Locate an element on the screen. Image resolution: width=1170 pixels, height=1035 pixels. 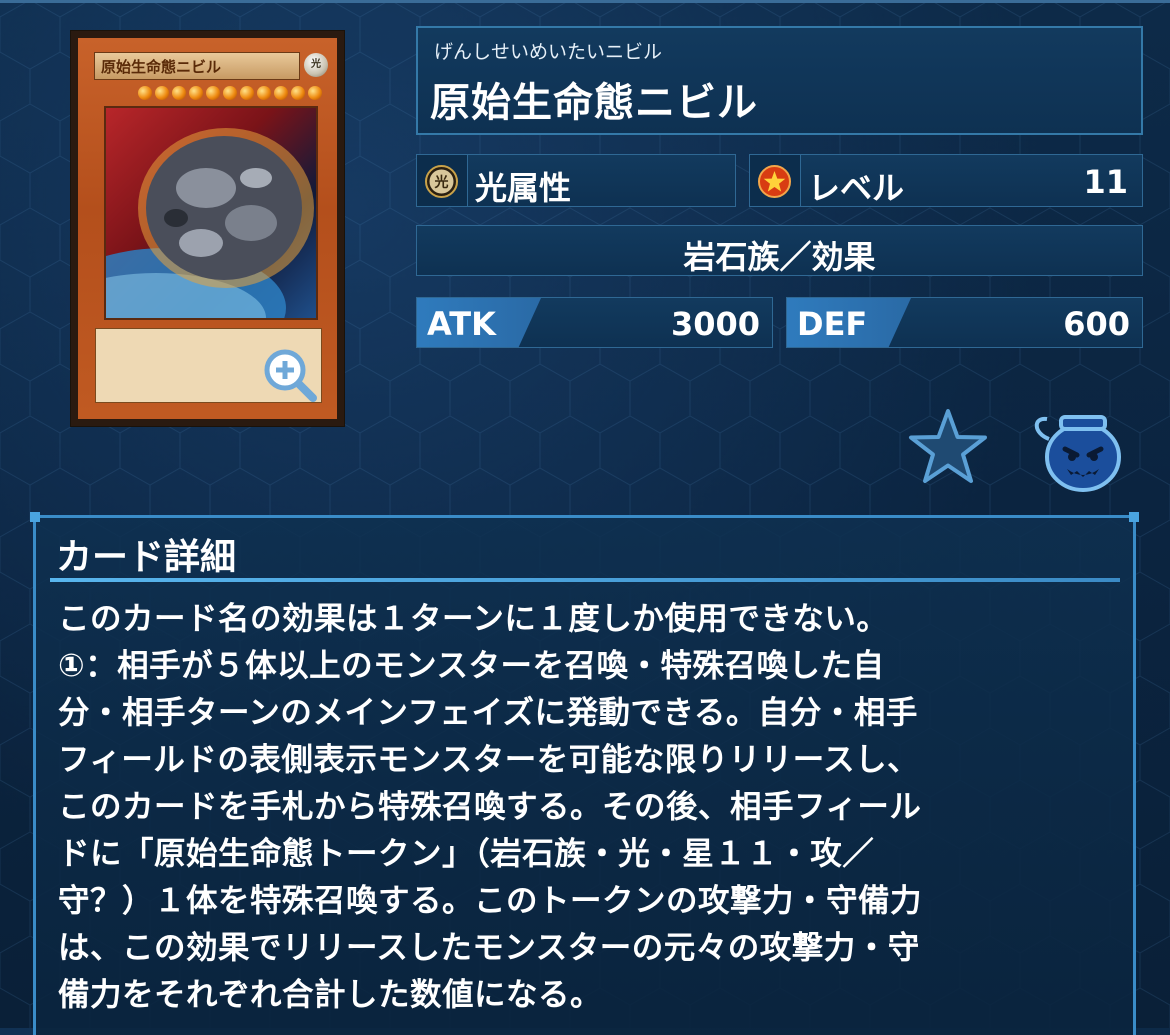
level-panel: レベル 11 is located at coordinates (946, 180).